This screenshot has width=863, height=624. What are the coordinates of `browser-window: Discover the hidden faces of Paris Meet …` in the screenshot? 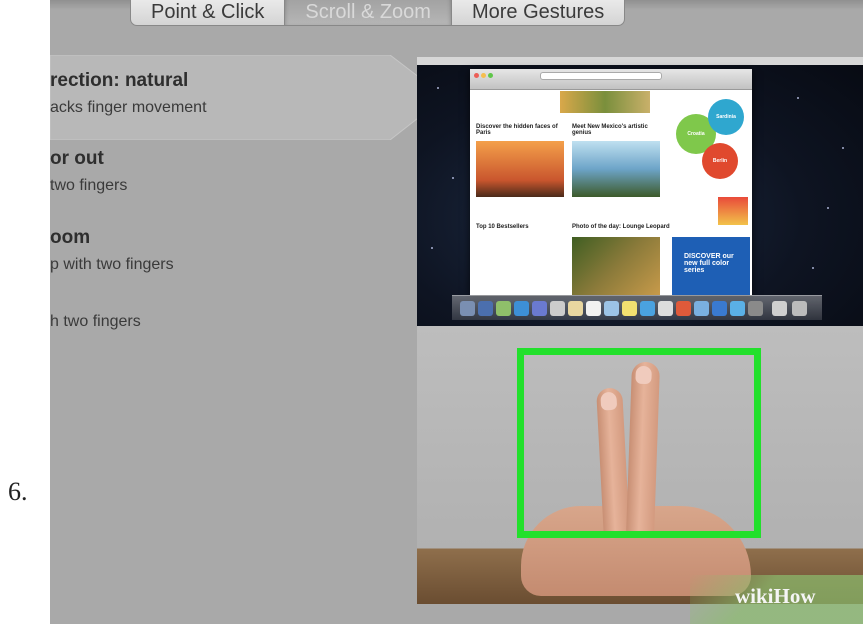 It's located at (611, 182).